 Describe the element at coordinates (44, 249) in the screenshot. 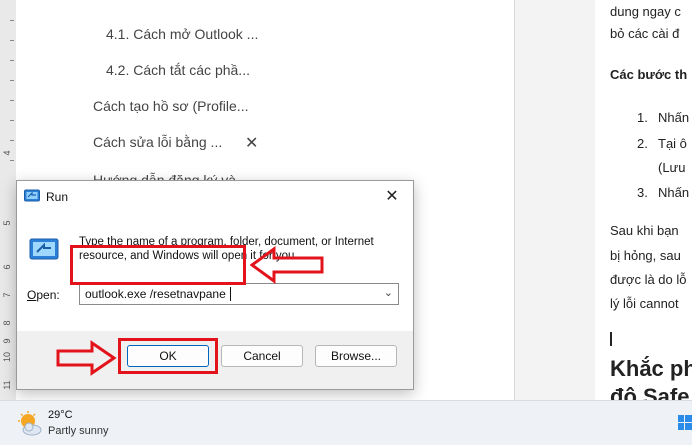

I see `run-program-icon` at that location.